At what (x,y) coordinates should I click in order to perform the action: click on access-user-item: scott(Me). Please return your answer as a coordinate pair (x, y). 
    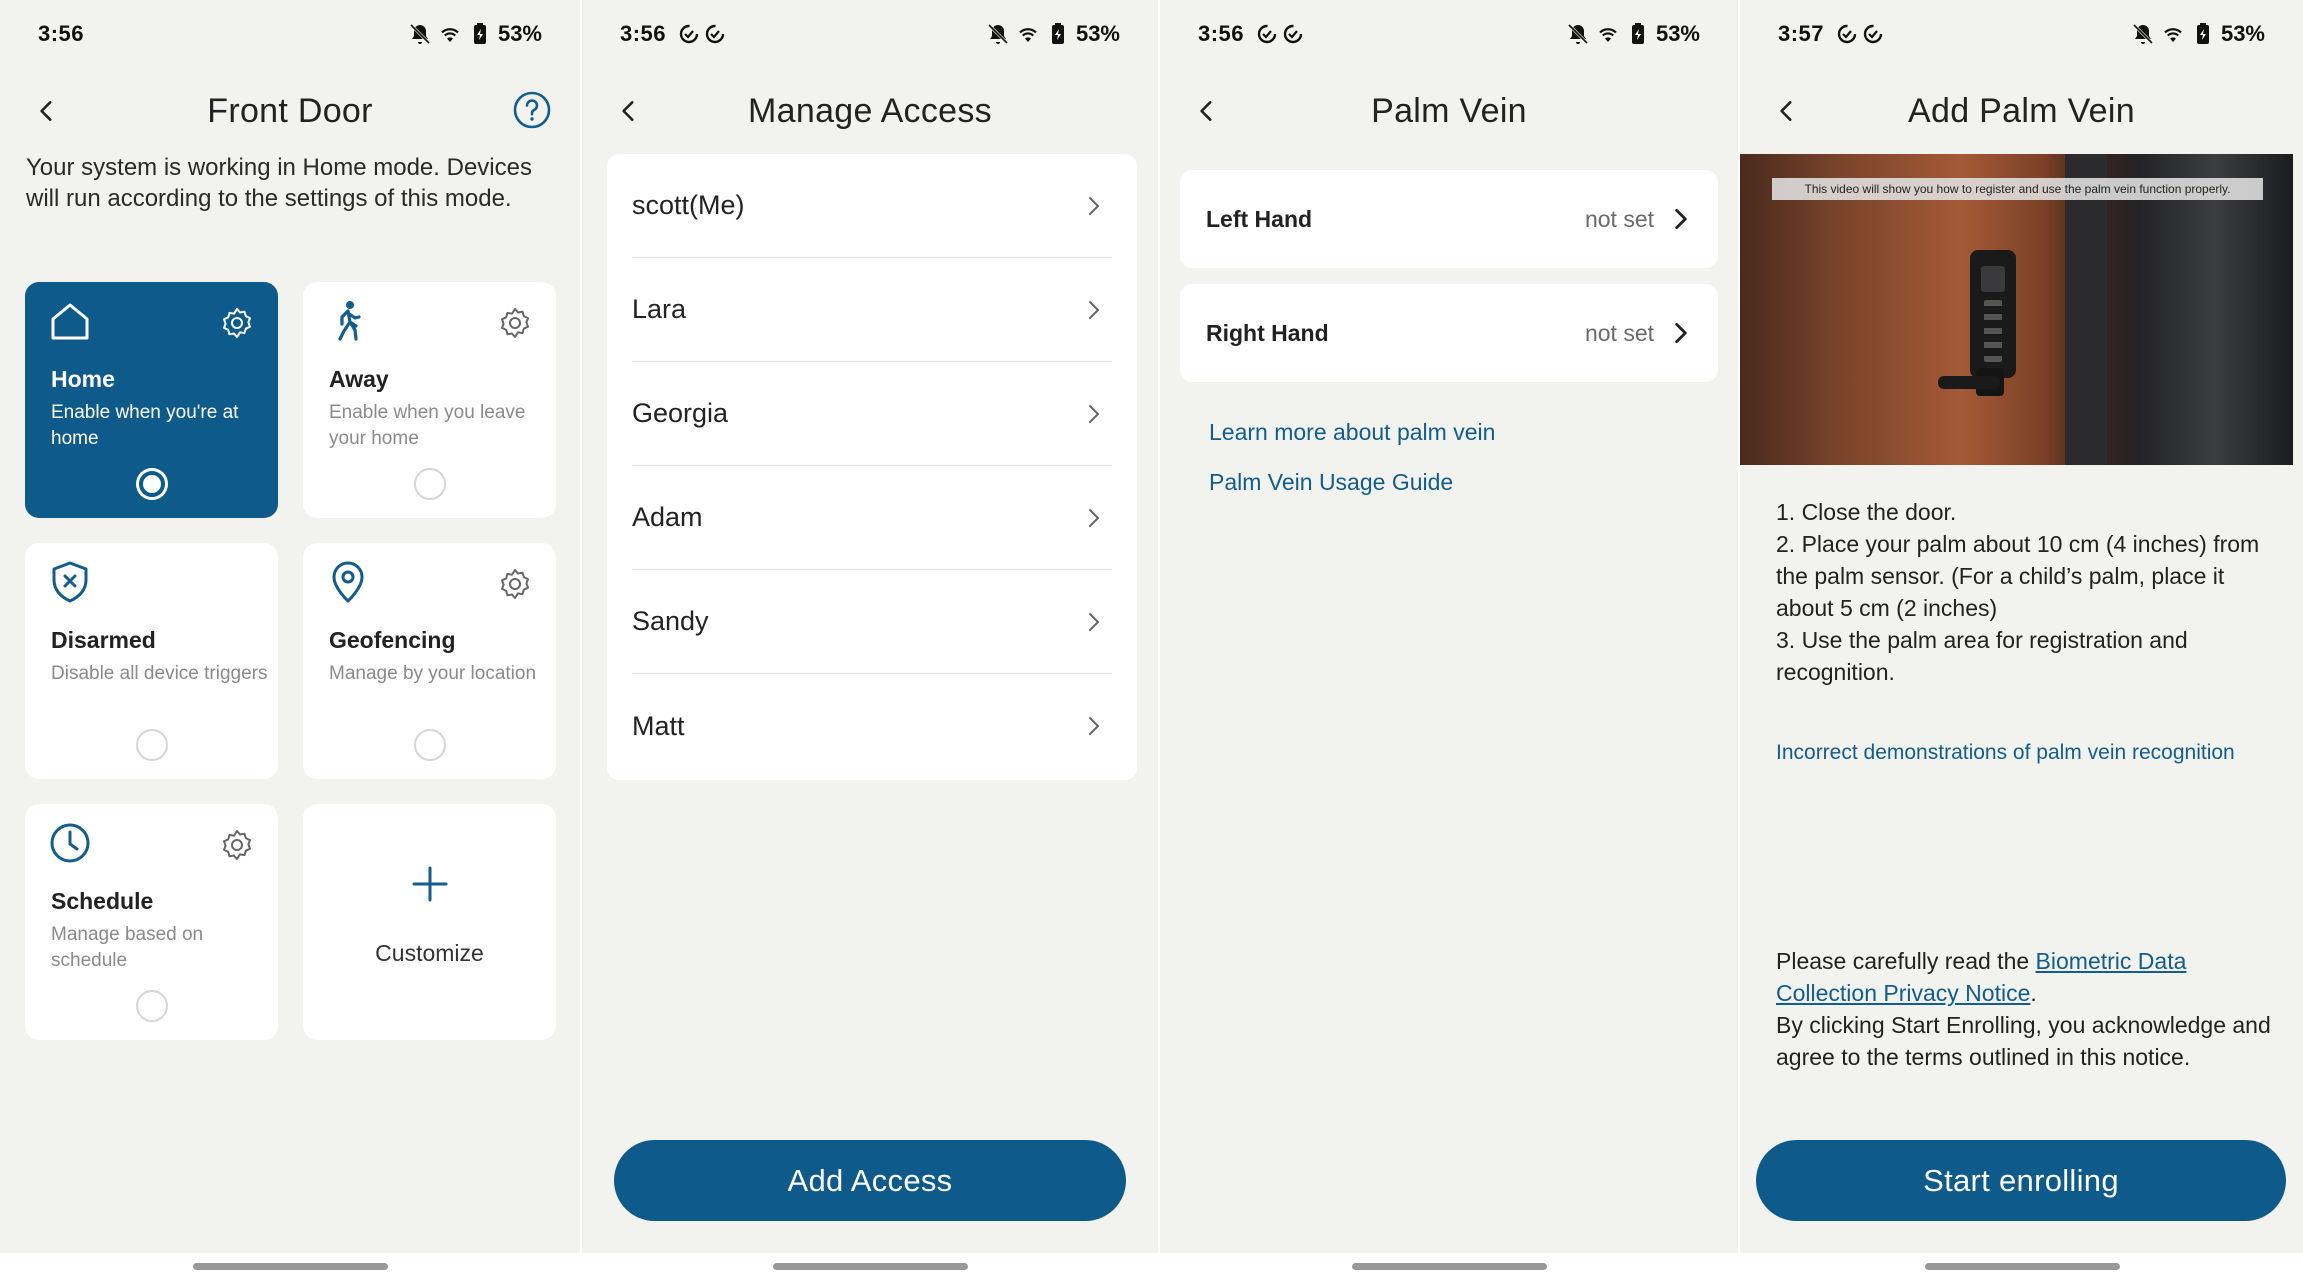
    Looking at the image, I should click on (872, 206).